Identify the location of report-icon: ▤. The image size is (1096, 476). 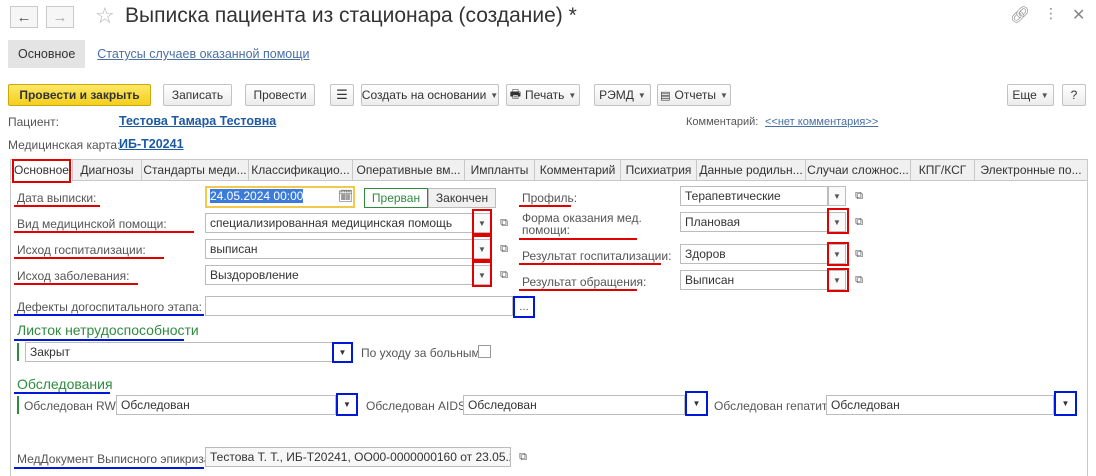
(665, 95).